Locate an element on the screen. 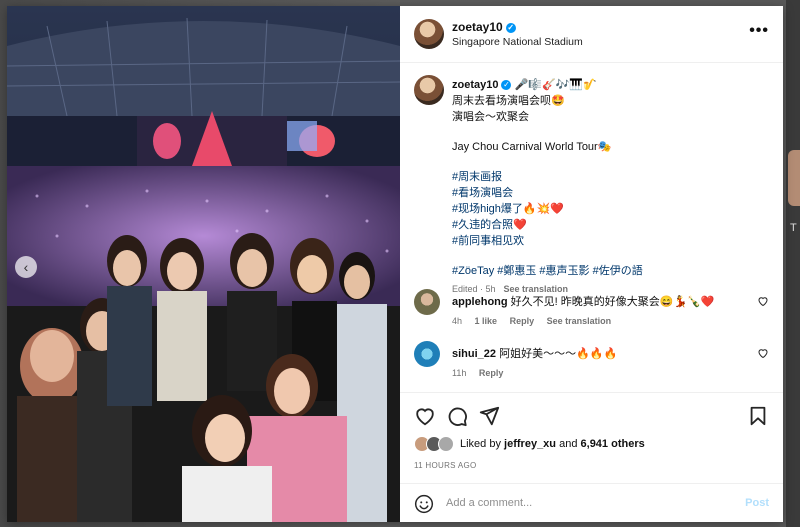 The width and height of the screenshot is (800, 527). comment-text: 好久不见! 昨晚真的好像大聚会😄💃🍾❤️ is located at coordinates (612, 302).